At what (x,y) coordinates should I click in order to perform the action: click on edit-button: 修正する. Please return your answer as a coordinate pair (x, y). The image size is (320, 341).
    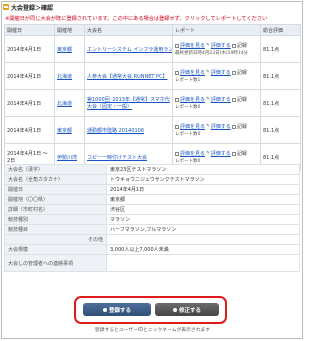
    Looking at the image, I should click on (187, 309).